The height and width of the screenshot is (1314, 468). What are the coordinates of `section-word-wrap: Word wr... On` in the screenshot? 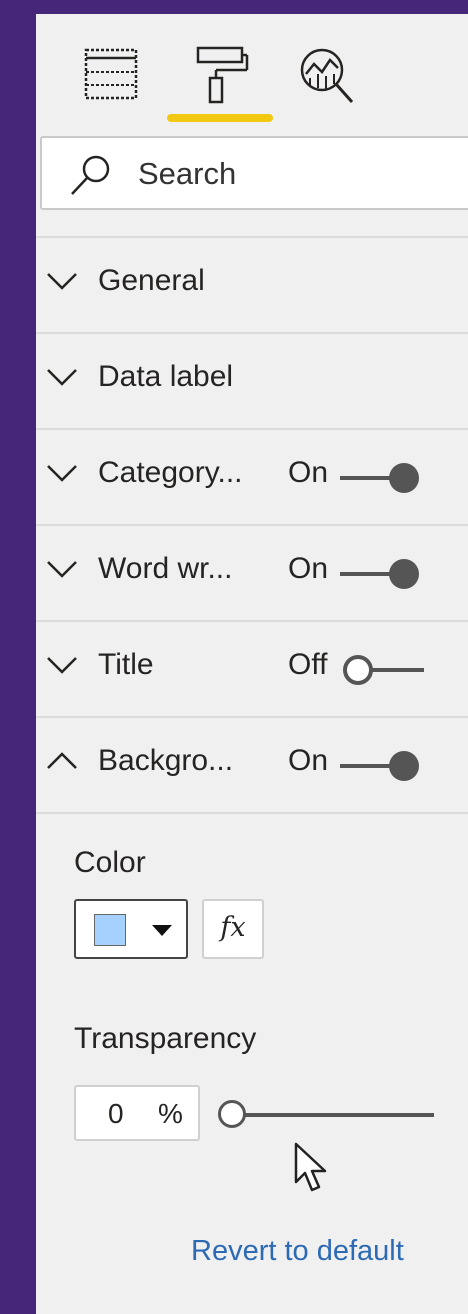 It's located at (252, 572).